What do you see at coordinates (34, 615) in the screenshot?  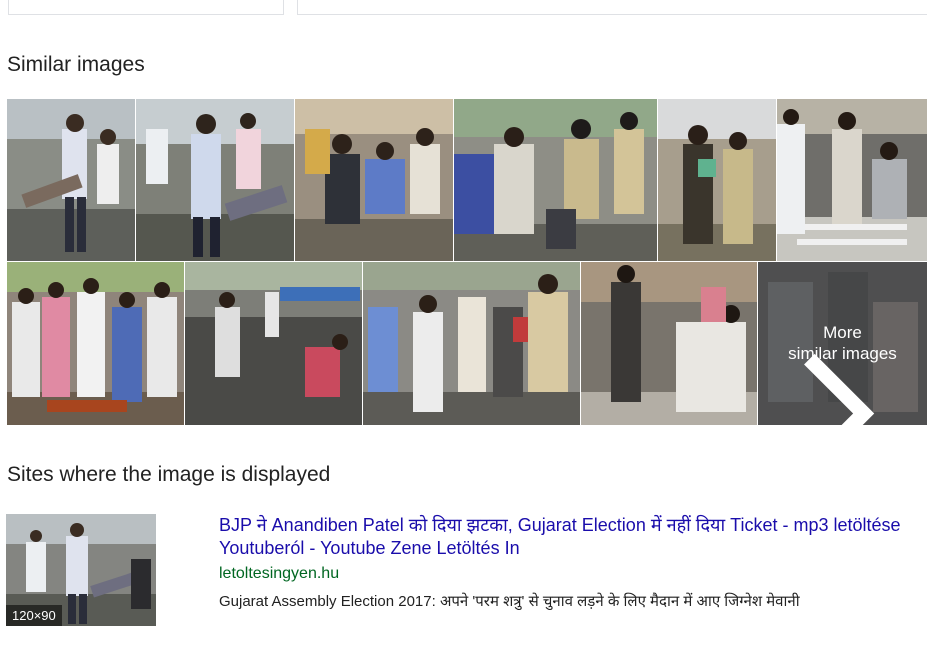 I see `thumbnail-size-label: 120×90` at bounding box center [34, 615].